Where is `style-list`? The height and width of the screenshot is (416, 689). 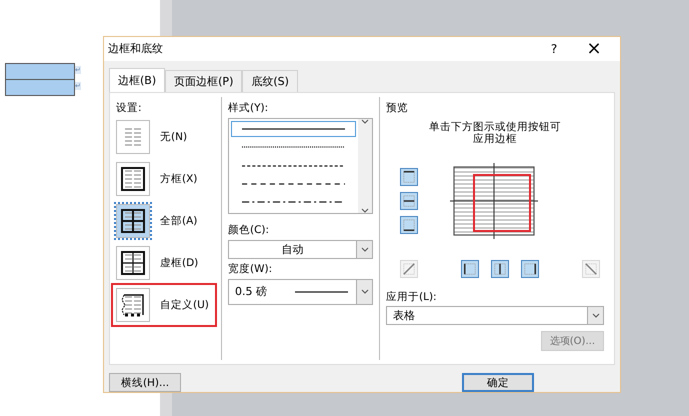
style-list is located at coordinates (300, 166).